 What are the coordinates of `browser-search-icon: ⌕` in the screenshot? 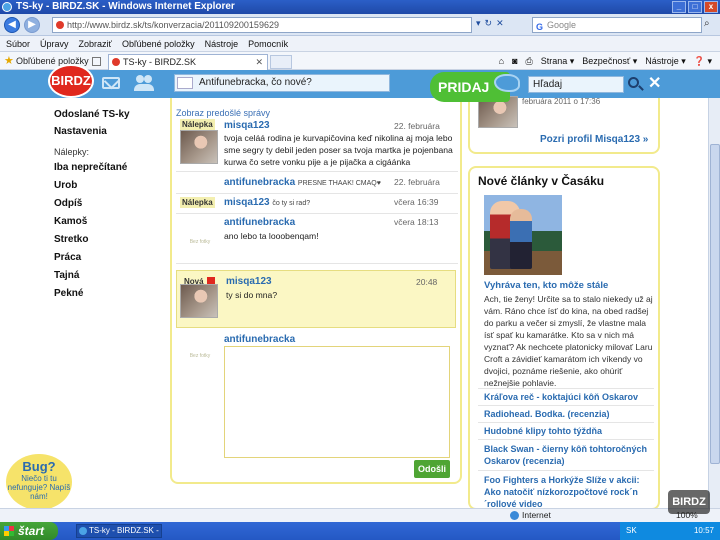 It's located at (707, 23).